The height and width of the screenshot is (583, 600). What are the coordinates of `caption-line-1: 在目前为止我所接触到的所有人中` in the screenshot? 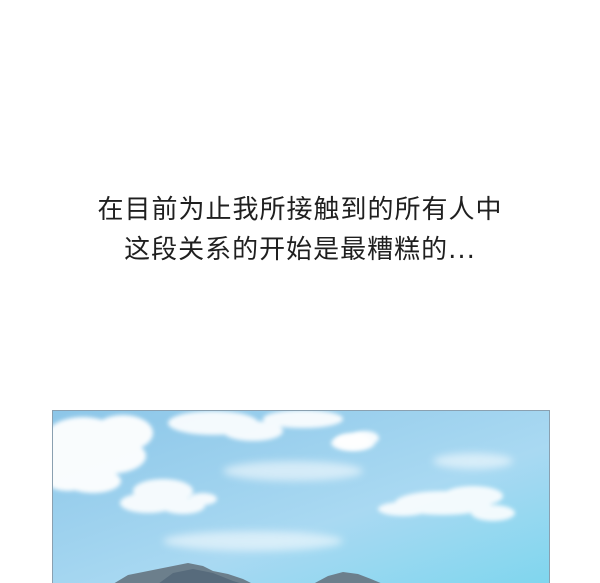 It's located at (300, 210).